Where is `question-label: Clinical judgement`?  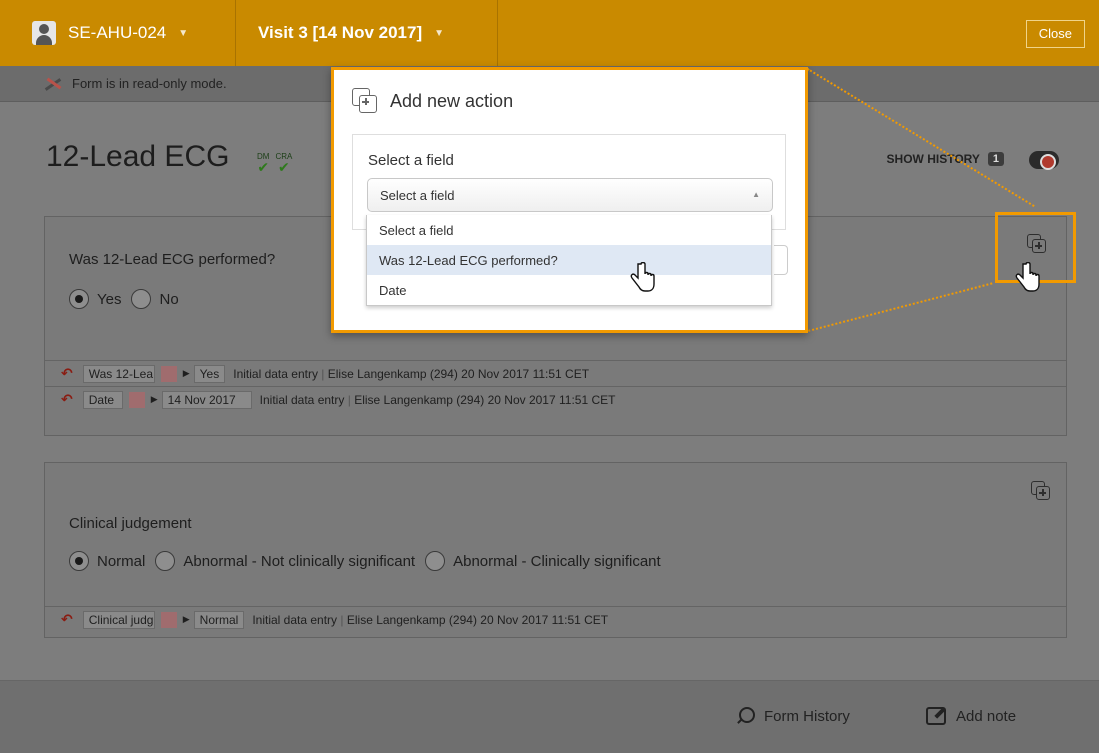 question-label: Clinical judgement is located at coordinates (130, 523).